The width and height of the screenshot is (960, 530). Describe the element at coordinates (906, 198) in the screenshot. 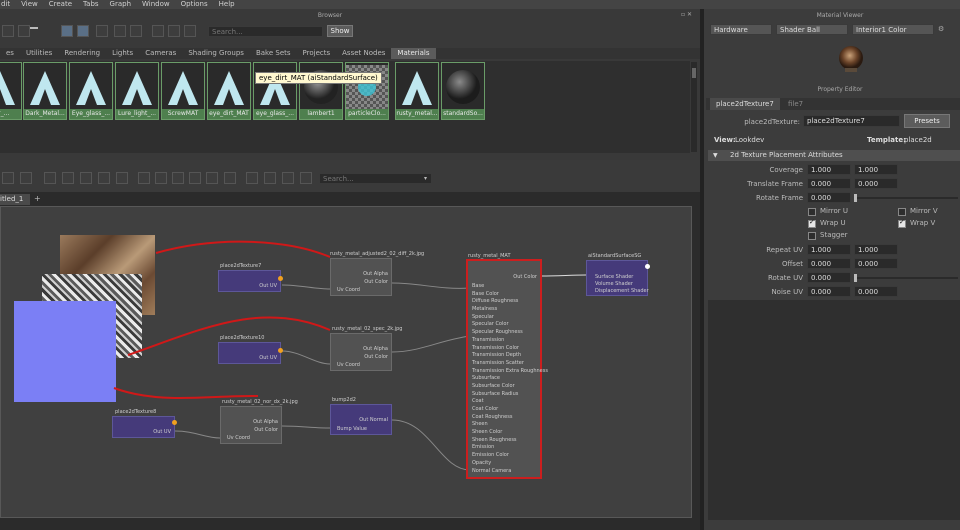

I see `rotate-frame-slider` at that location.